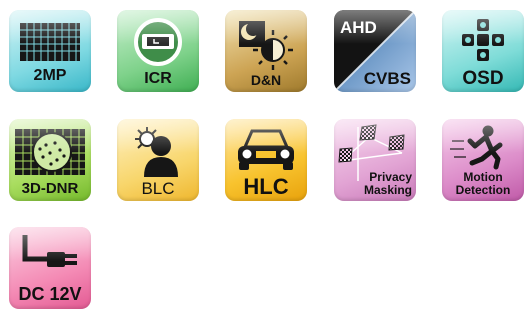 This screenshot has height=309, width=524. I want to click on feature-dc12v-tile: DC 12V, so click(50, 268).